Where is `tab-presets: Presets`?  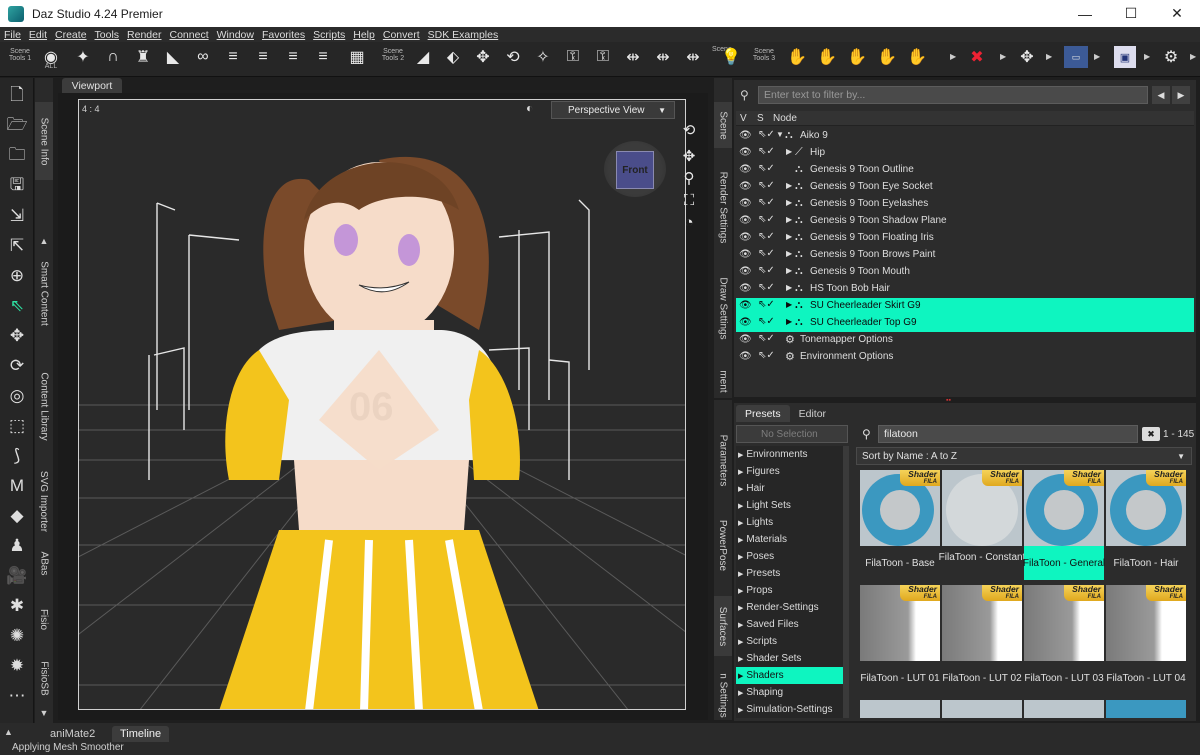 tab-presets: Presets is located at coordinates (763, 413).